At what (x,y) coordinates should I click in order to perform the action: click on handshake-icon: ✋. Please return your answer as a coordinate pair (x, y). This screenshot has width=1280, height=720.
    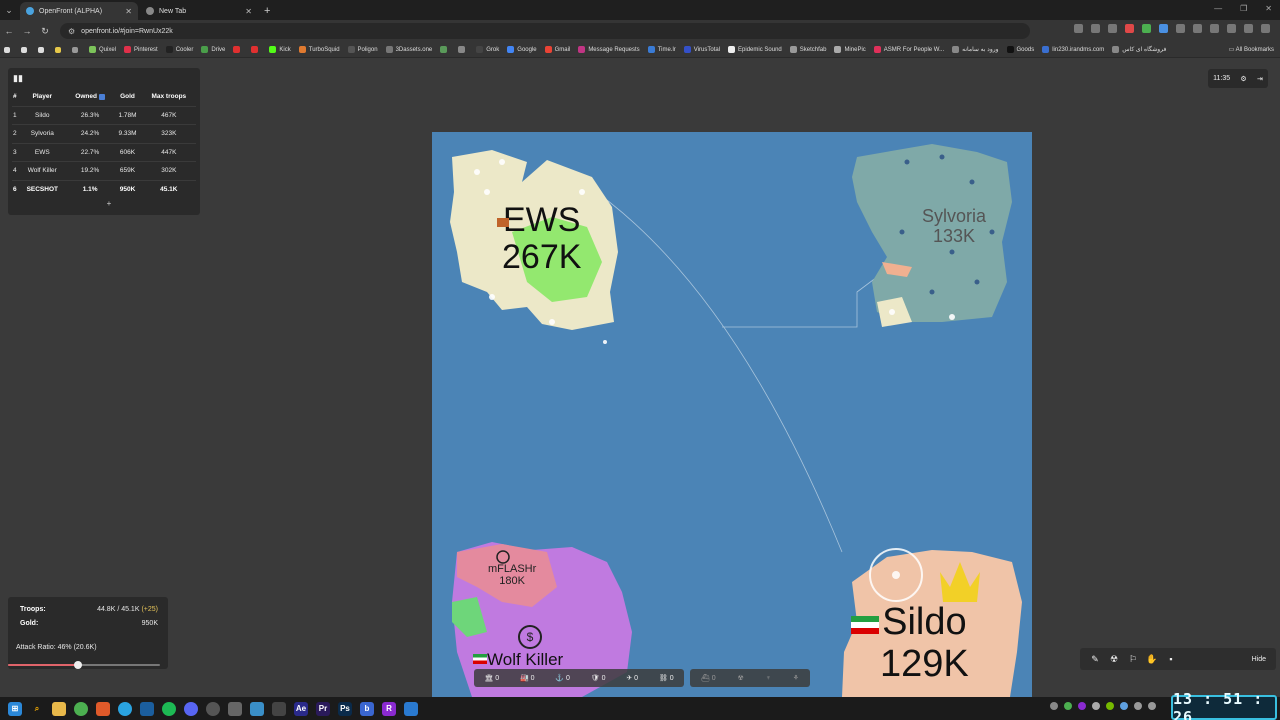
    Looking at the image, I should click on (1152, 659).